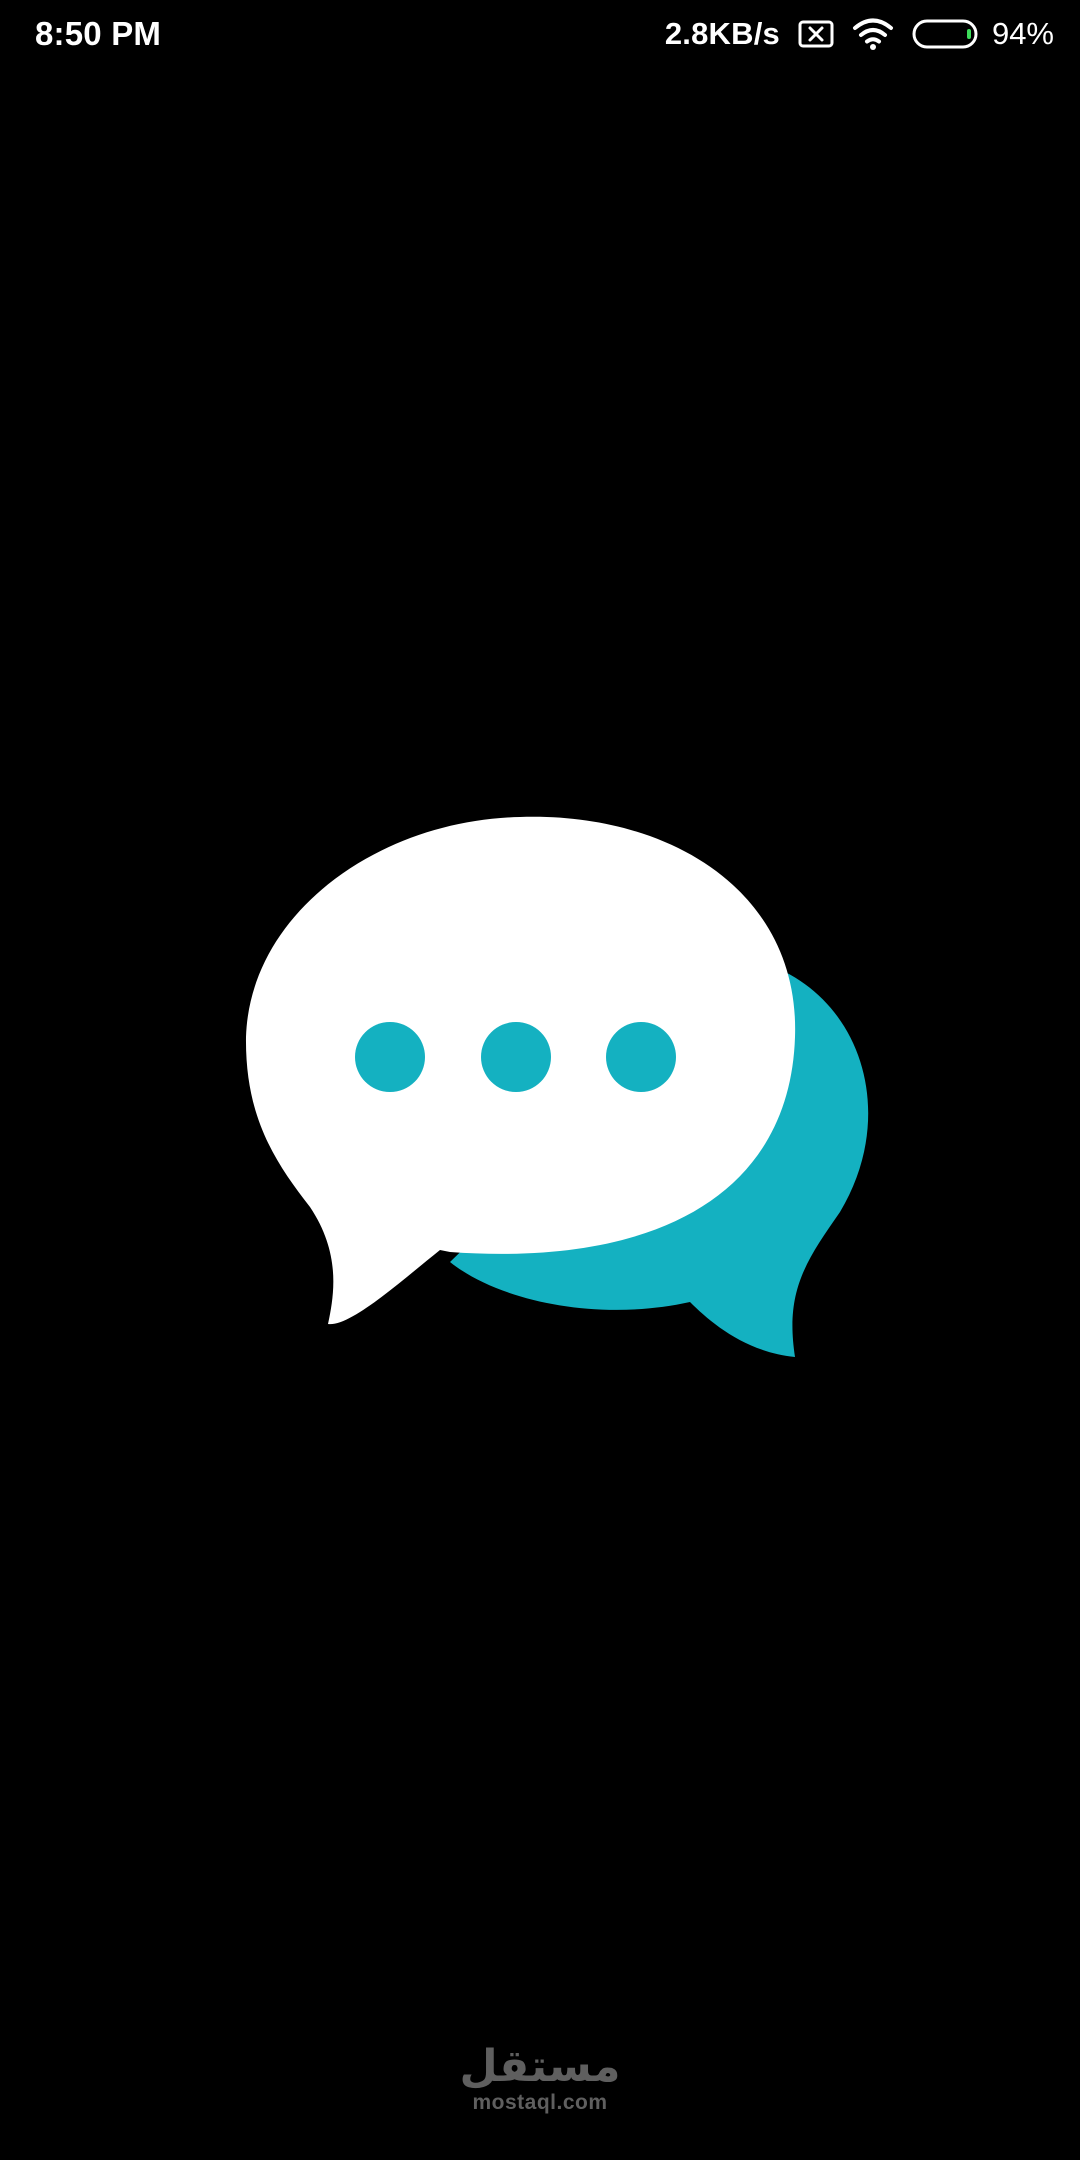 This screenshot has width=1080, height=2160. What do you see at coordinates (873, 34) in the screenshot?
I see `wifi-icon` at bounding box center [873, 34].